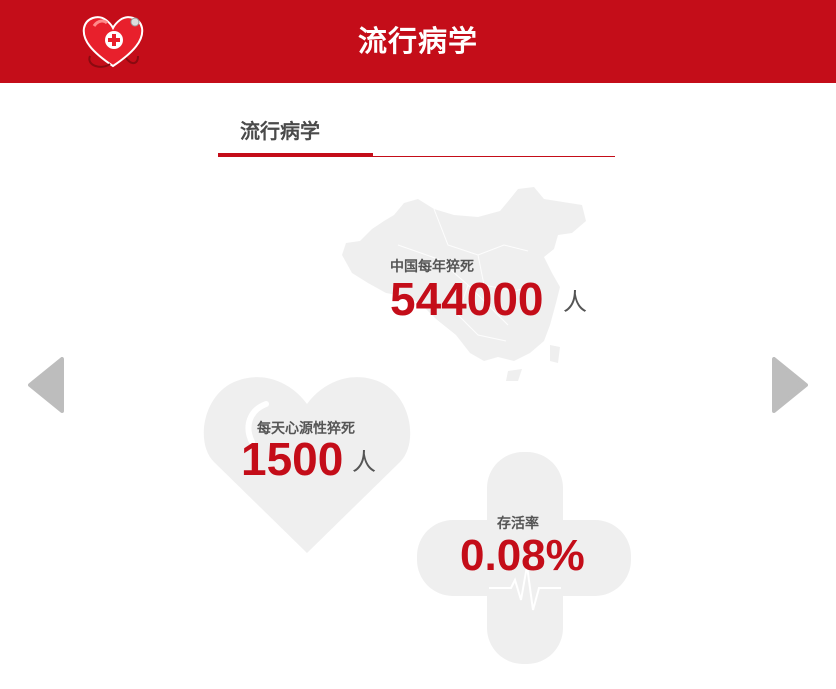 The width and height of the screenshot is (836, 689). What do you see at coordinates (364, 462) in the screenshot?
I see `daily-cardiac-death-unit: 人` at bounding box center [364, 462].